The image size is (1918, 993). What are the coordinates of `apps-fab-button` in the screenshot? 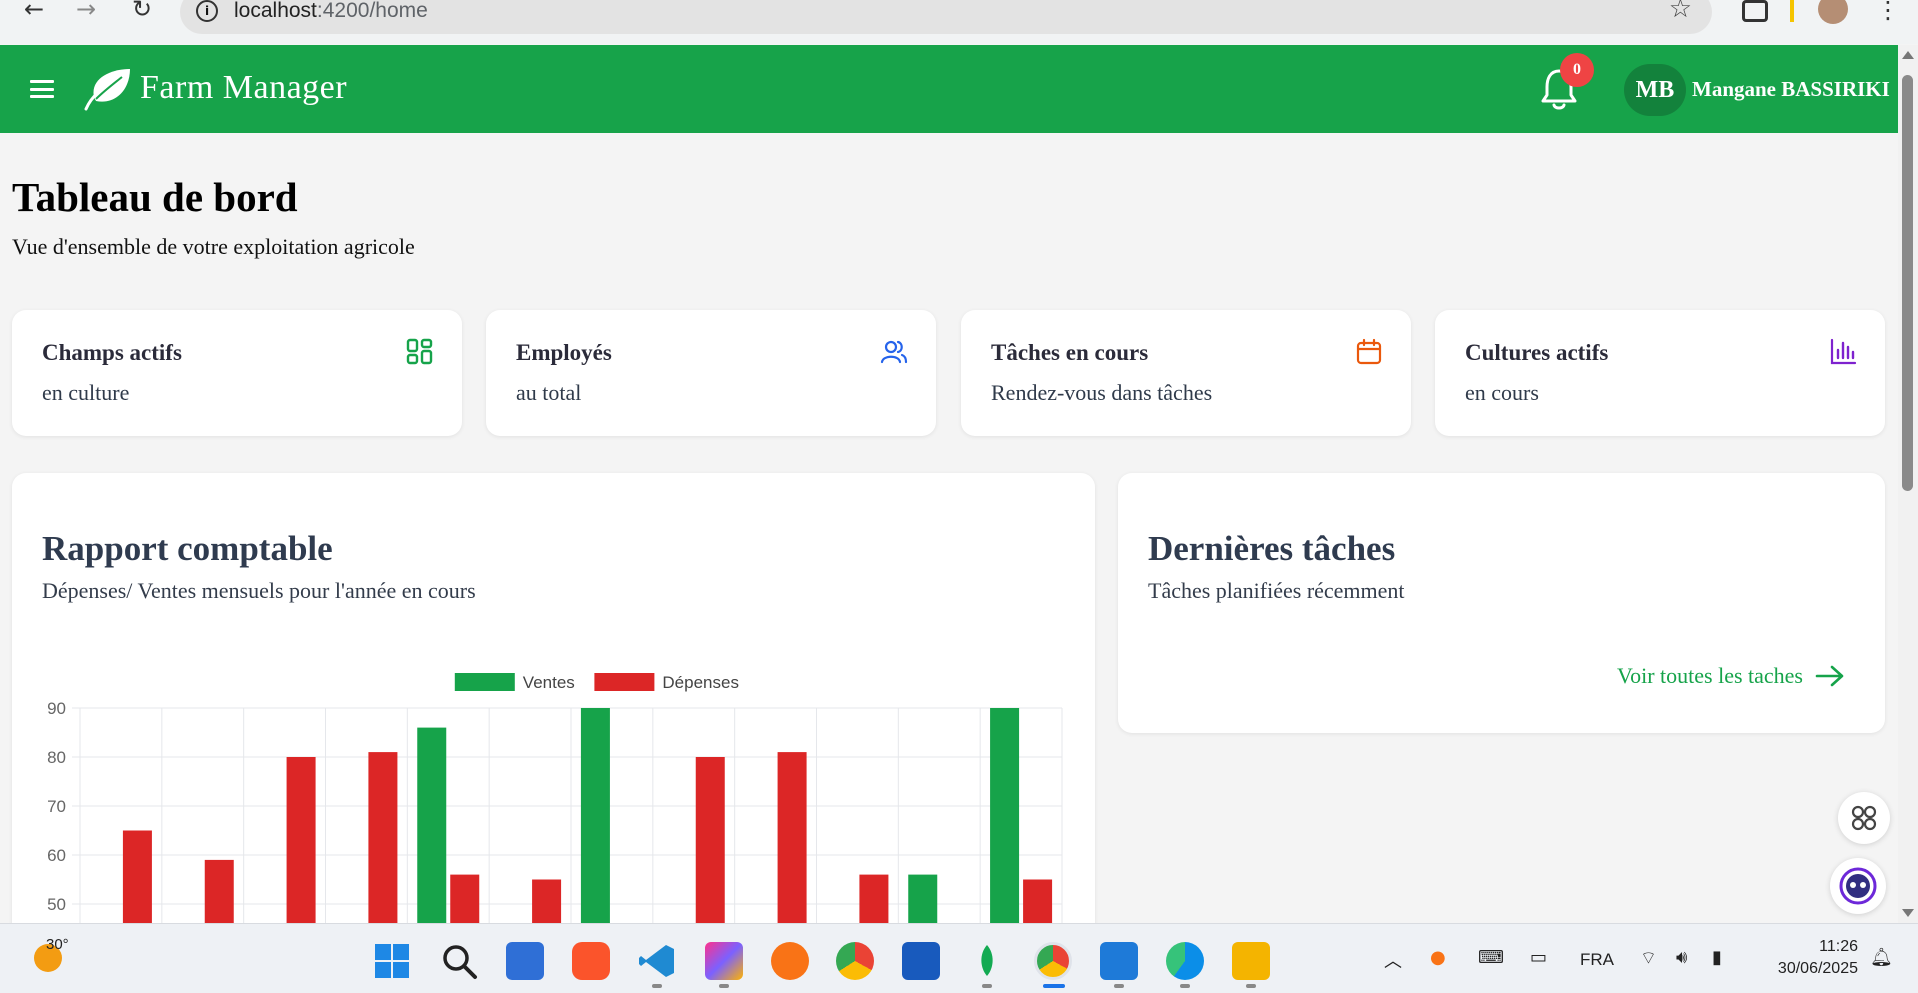 It's located at (1864, 818).